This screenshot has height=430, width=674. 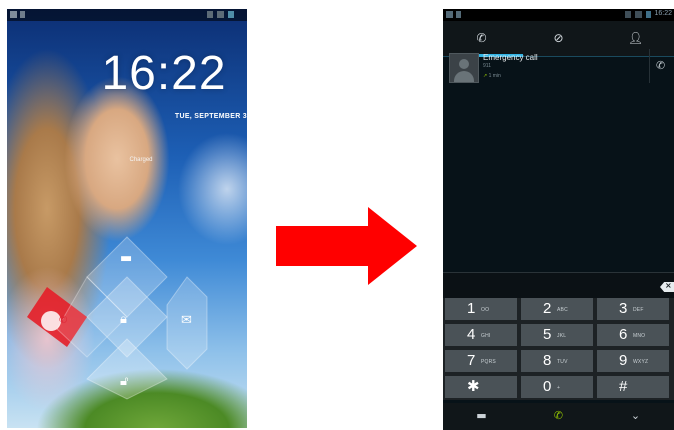 I want to click on backspace-icon: ×, so click(x=667, y=287).